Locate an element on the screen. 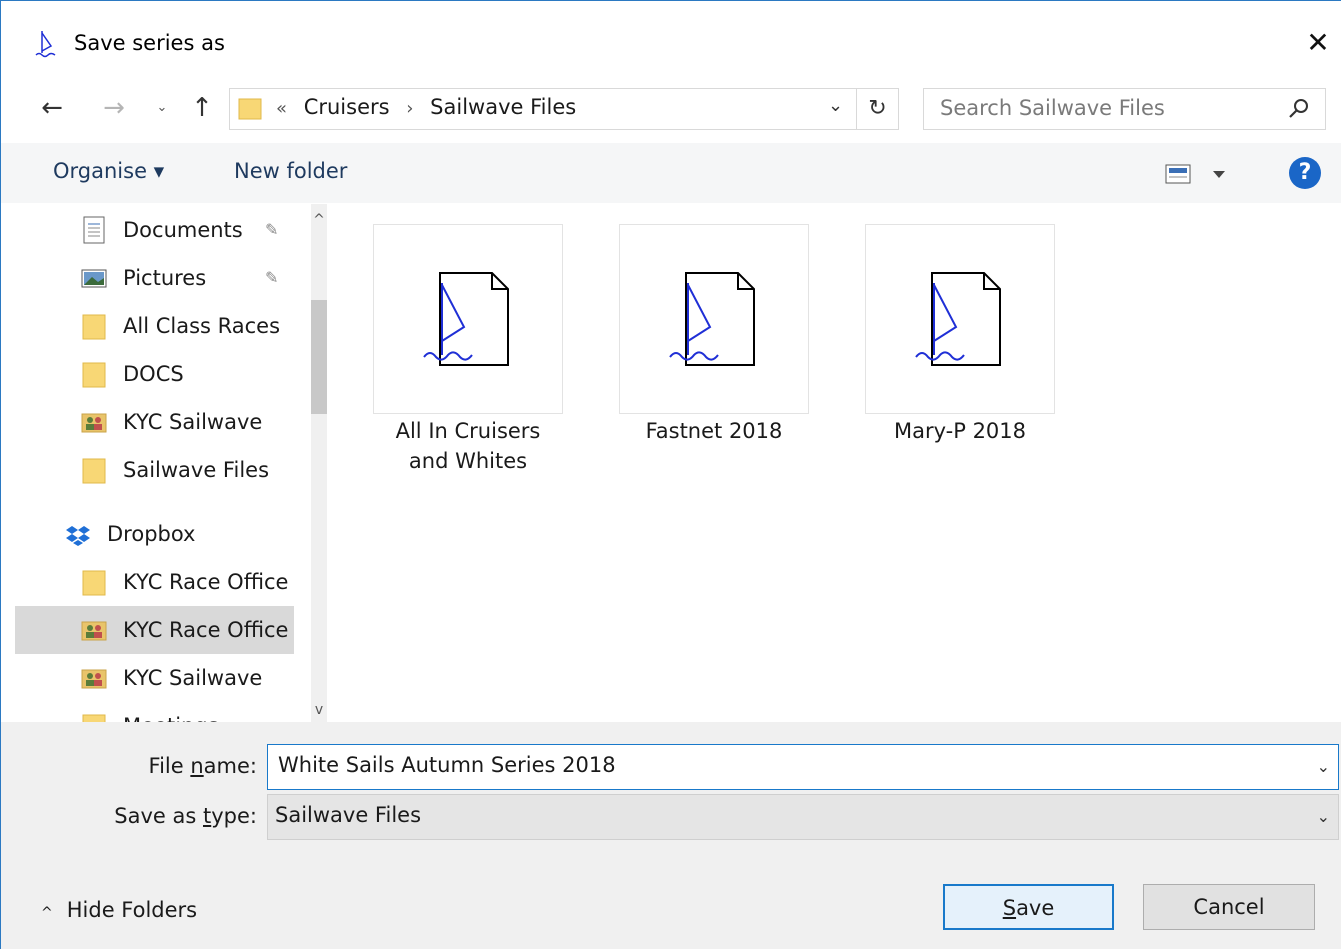 The height and width of the screenshot is (949, 1341). sidebar-item-label: All Class Races is located at coordinates (202, 326).